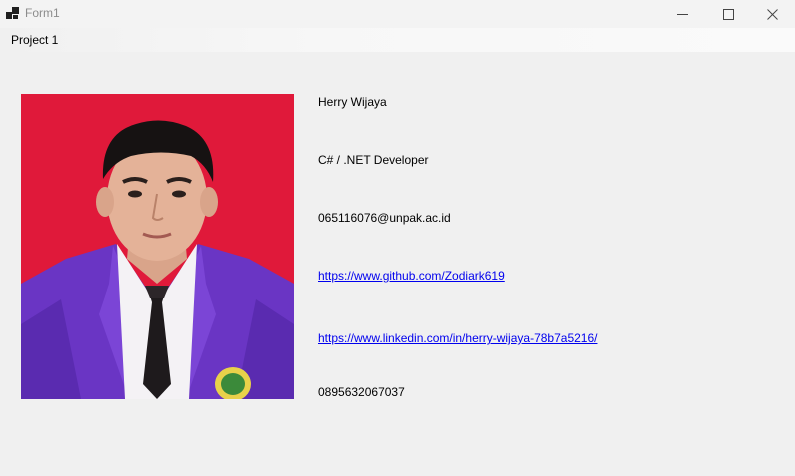  What do you see at coordinates (352, 102) in the screenshot?
I see `name-label: Herry Wijaya` at bounding box center [352, 102].